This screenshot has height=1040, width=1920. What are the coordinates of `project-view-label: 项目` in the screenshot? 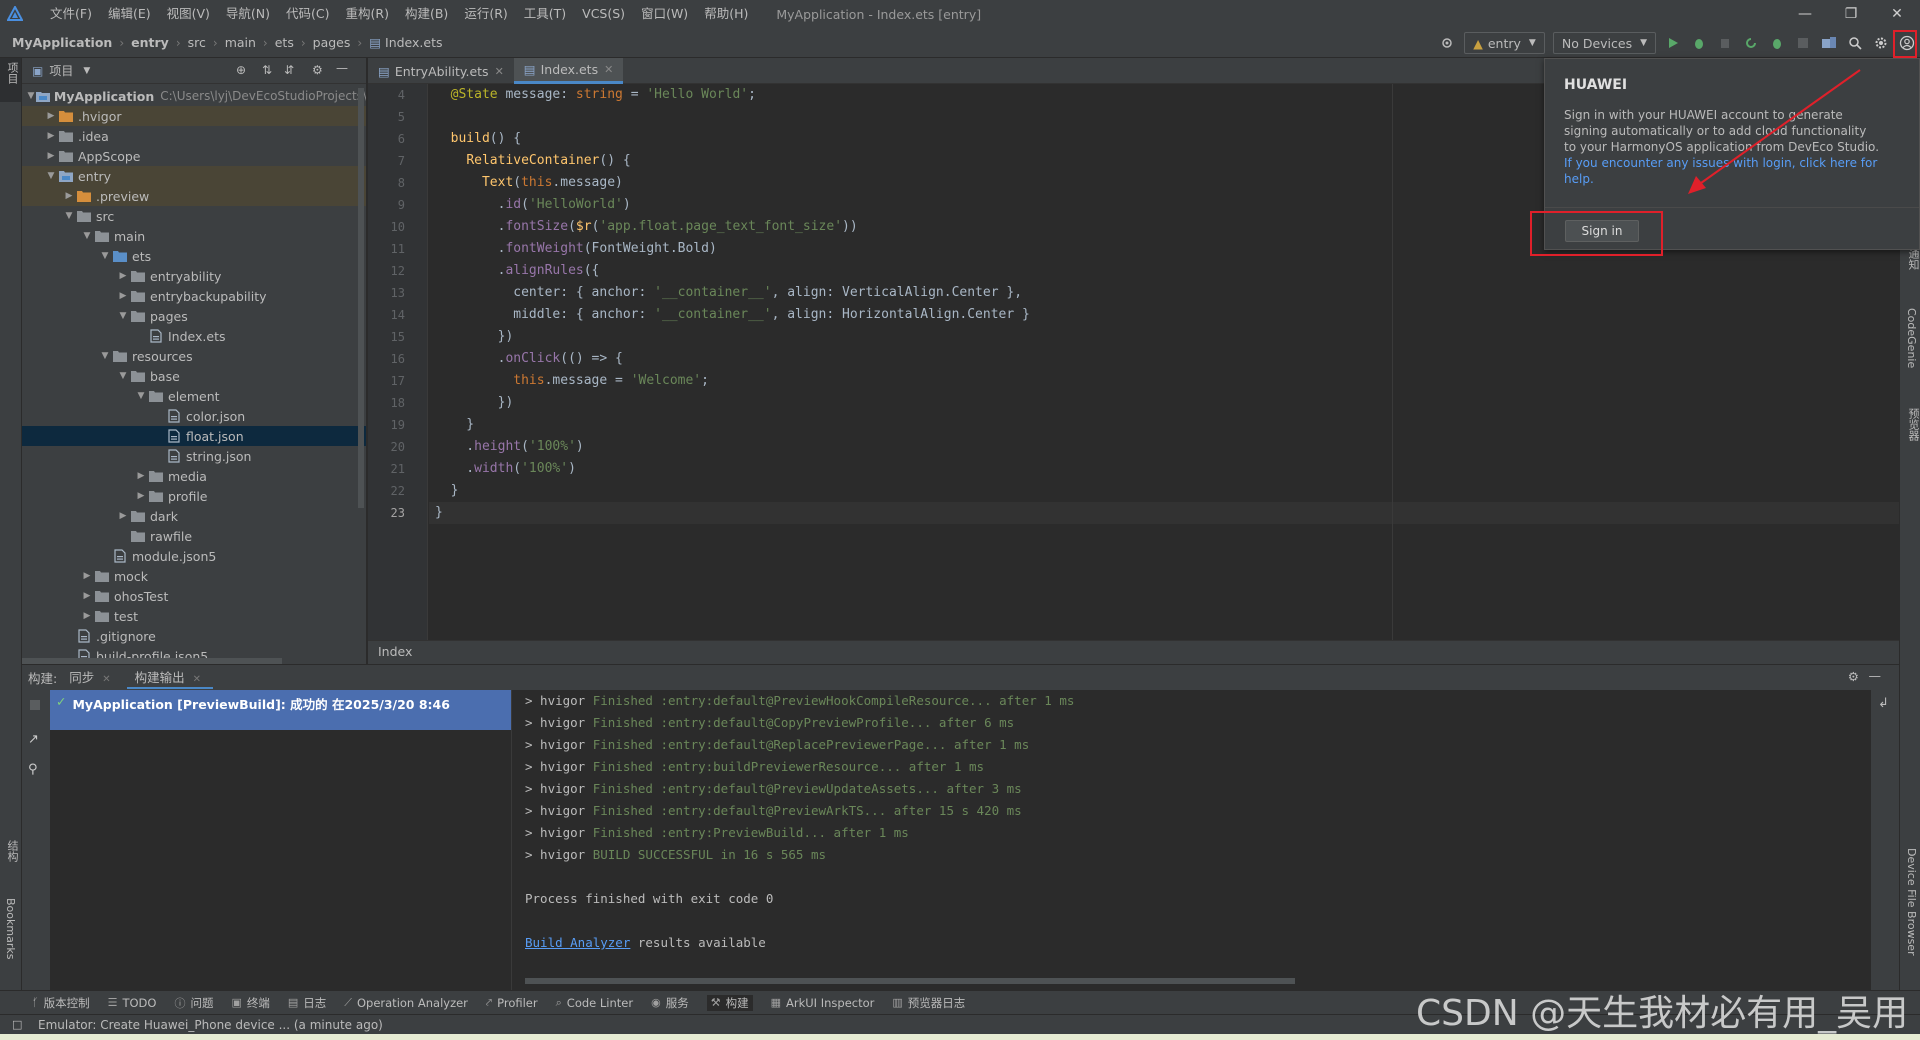 It's located at (61, 70).